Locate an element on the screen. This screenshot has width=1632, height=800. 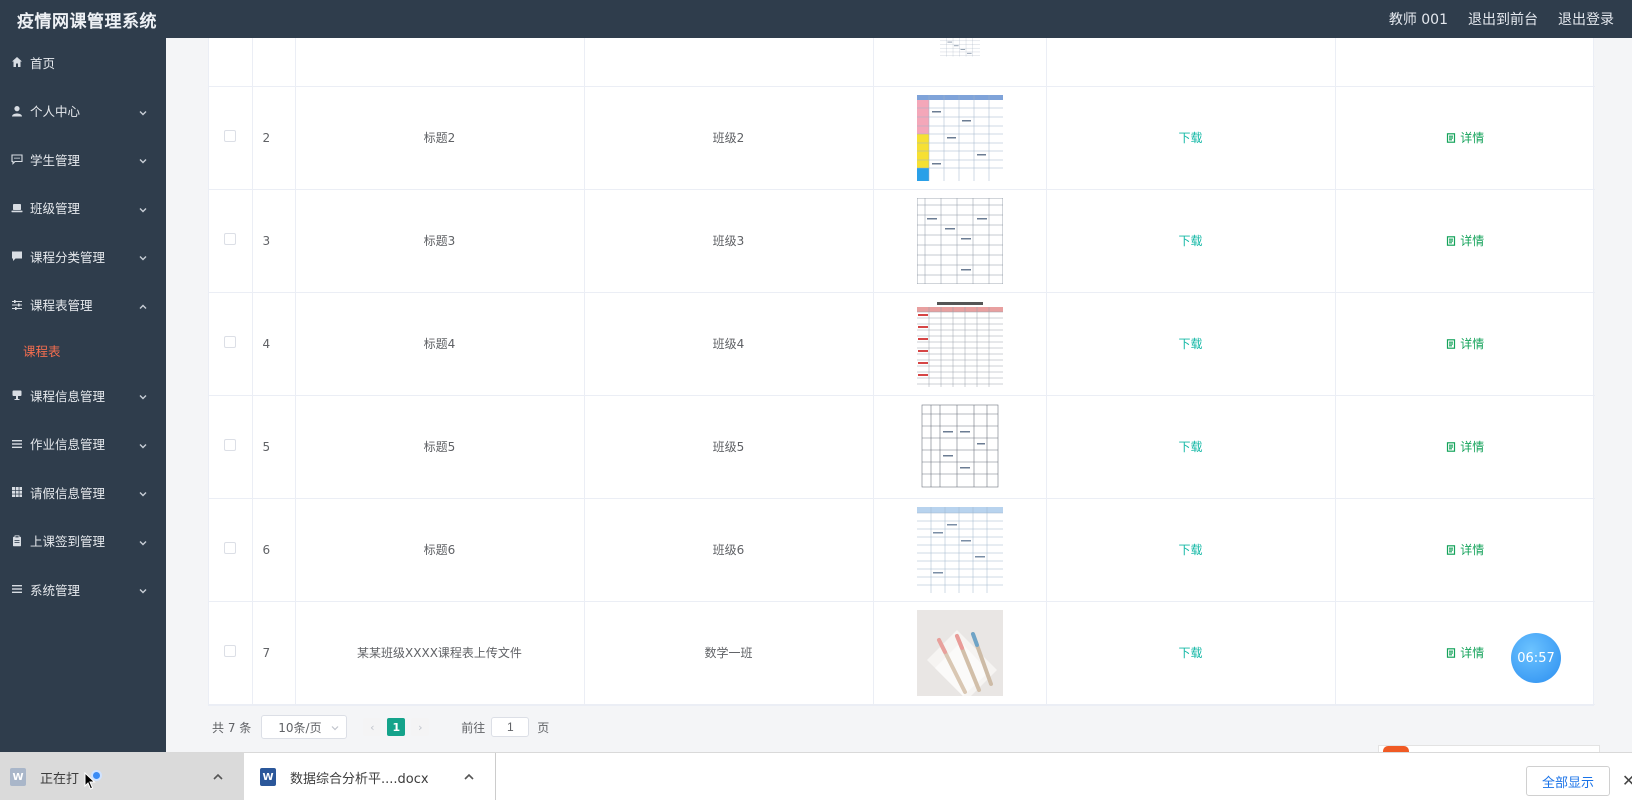
word-document-icon: W is located at coordinates (268, 777).